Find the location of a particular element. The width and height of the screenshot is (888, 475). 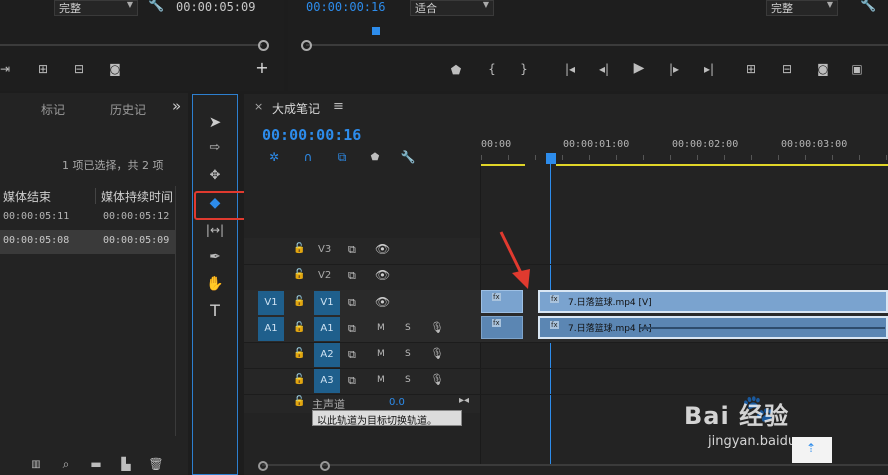

track-target-v1: V1 is located at coordinates (327, 303).